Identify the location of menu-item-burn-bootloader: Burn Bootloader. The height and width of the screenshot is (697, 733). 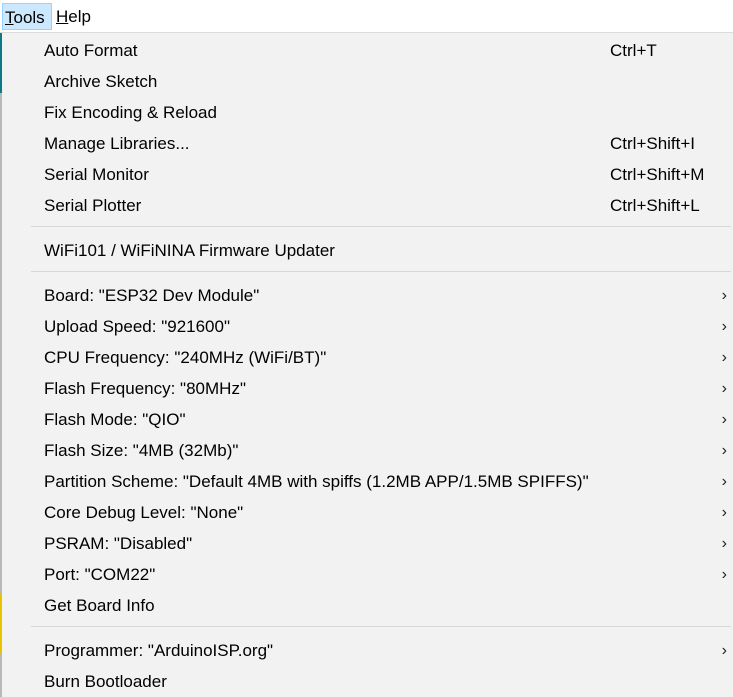
(367, 681).